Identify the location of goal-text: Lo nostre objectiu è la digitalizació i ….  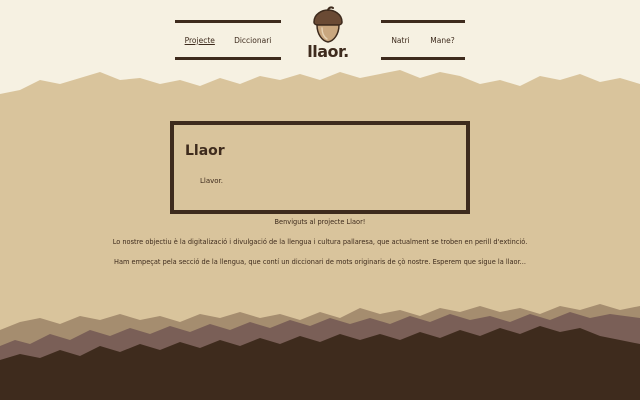
(320, 242).